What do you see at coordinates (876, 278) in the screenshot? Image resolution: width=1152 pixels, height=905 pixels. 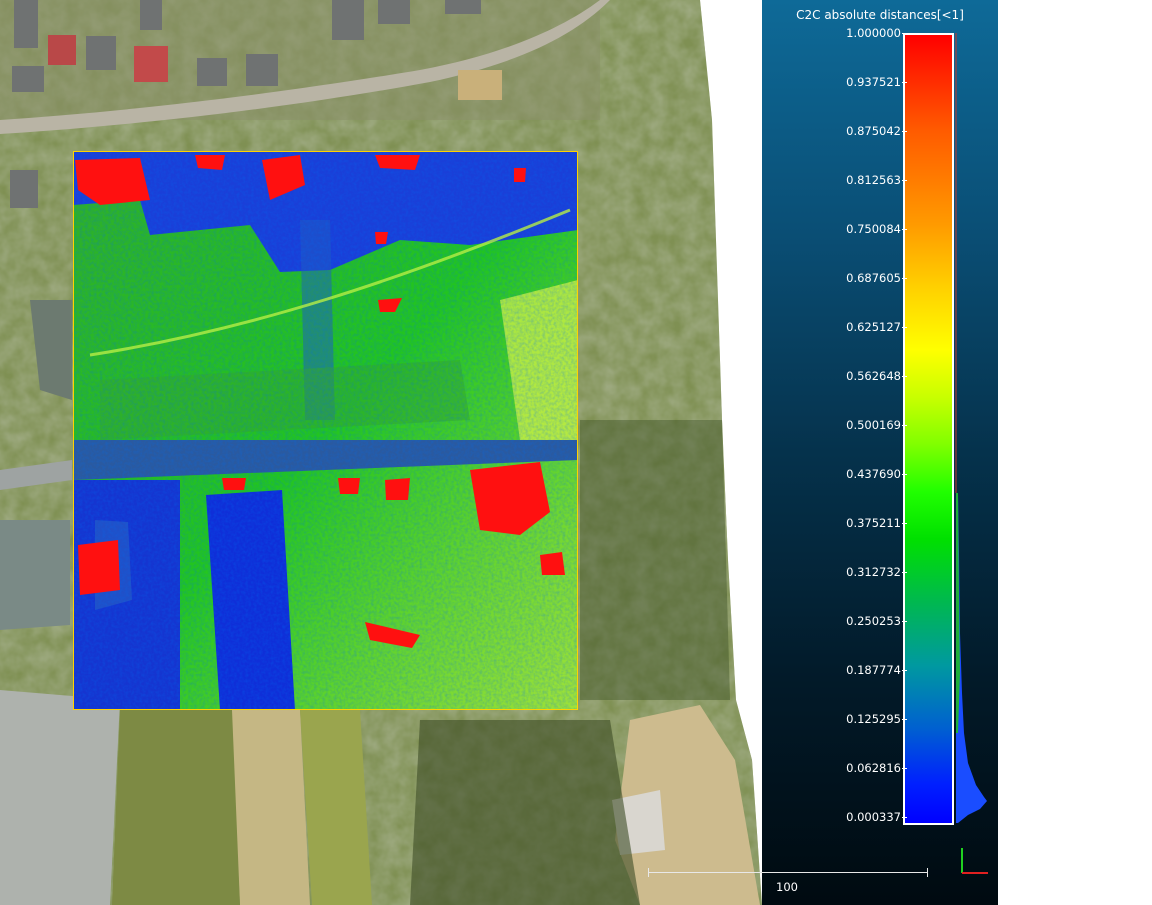 I see `color-scale-tick: 0.687605` at bounding box center [876, 278].